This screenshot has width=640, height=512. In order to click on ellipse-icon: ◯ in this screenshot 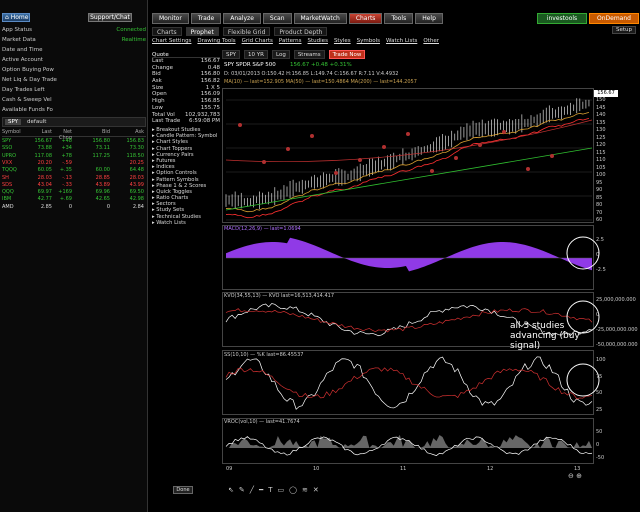, I will do `click(293, 490)`.